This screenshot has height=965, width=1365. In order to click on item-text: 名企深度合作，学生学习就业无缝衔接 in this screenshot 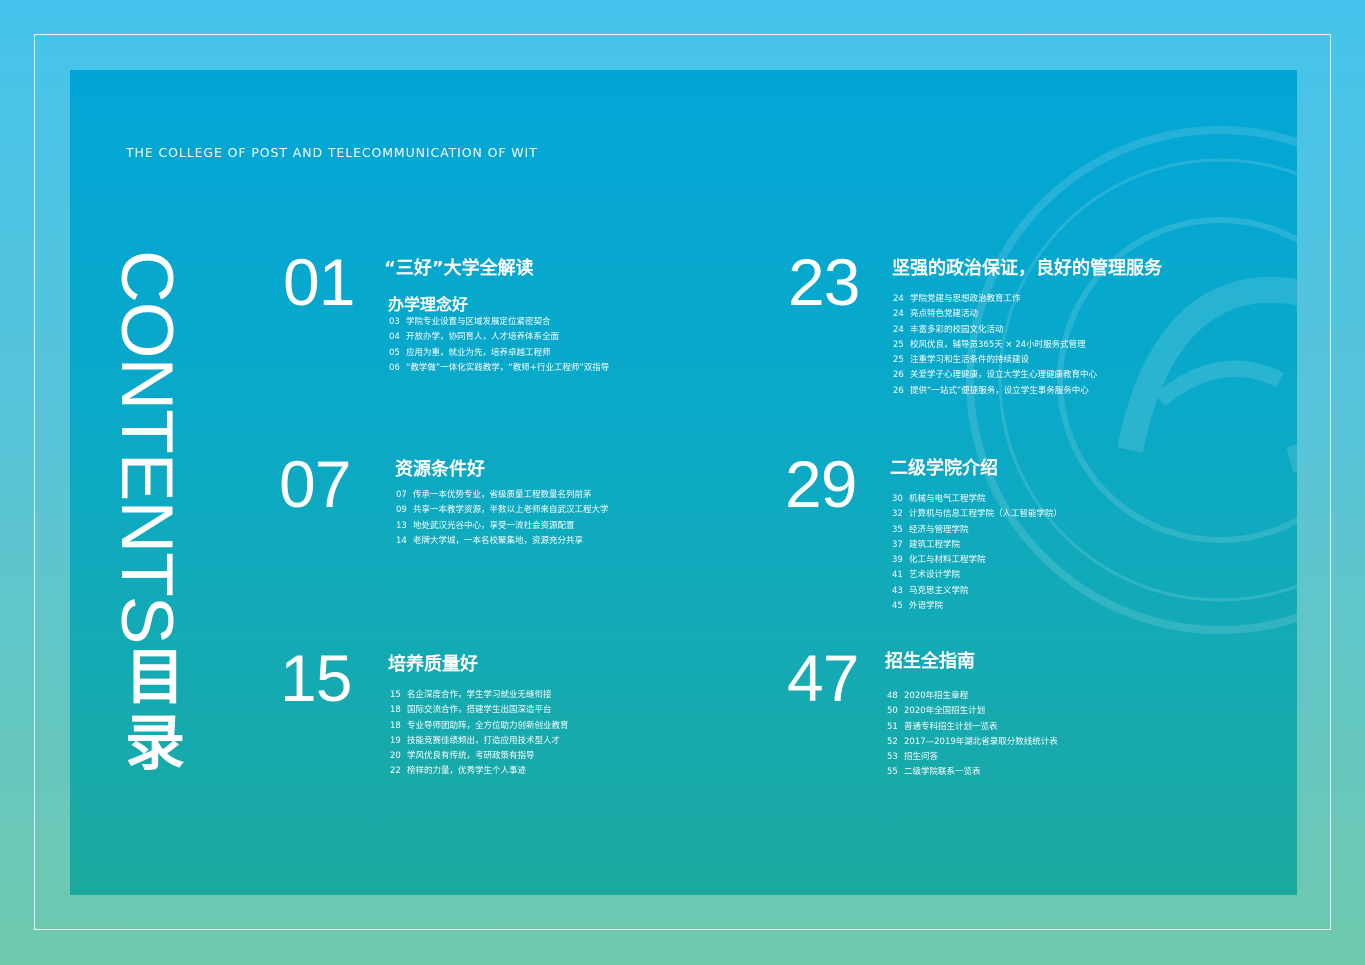, I will do `click(479, 695)`.